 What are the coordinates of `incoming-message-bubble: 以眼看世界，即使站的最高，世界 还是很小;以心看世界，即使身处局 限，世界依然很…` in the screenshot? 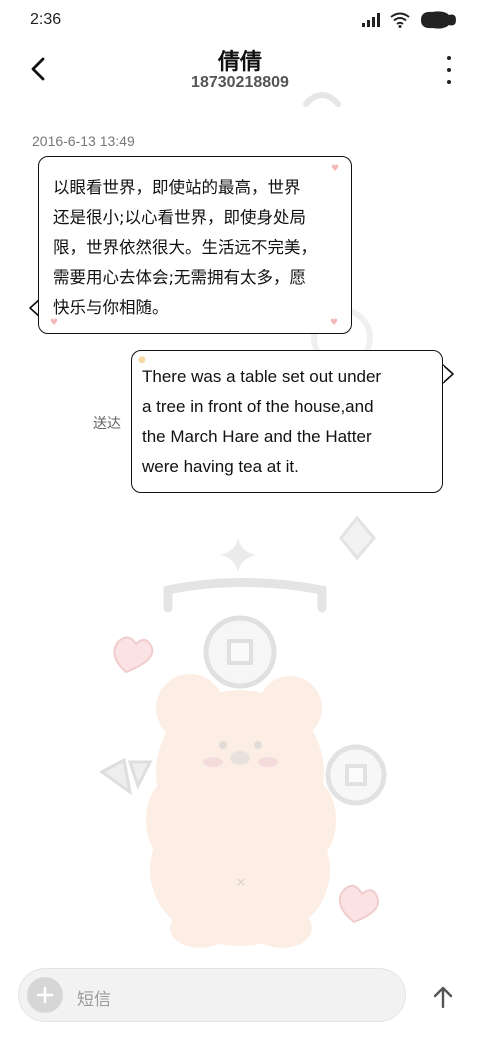 It's located at (195, 245).